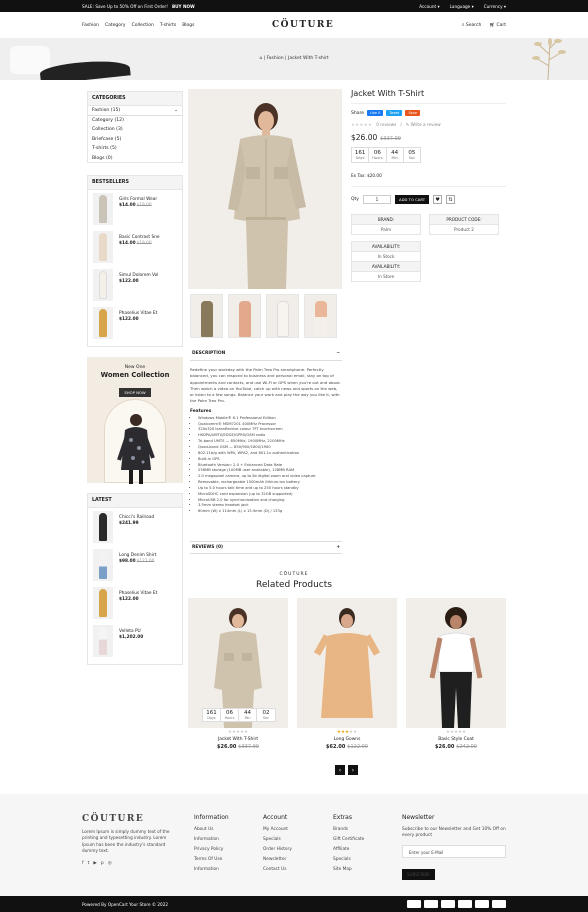 The image size is (588, 912). I want to click on share-row: Share Like 0 Tweet Save, so click(428, 113).